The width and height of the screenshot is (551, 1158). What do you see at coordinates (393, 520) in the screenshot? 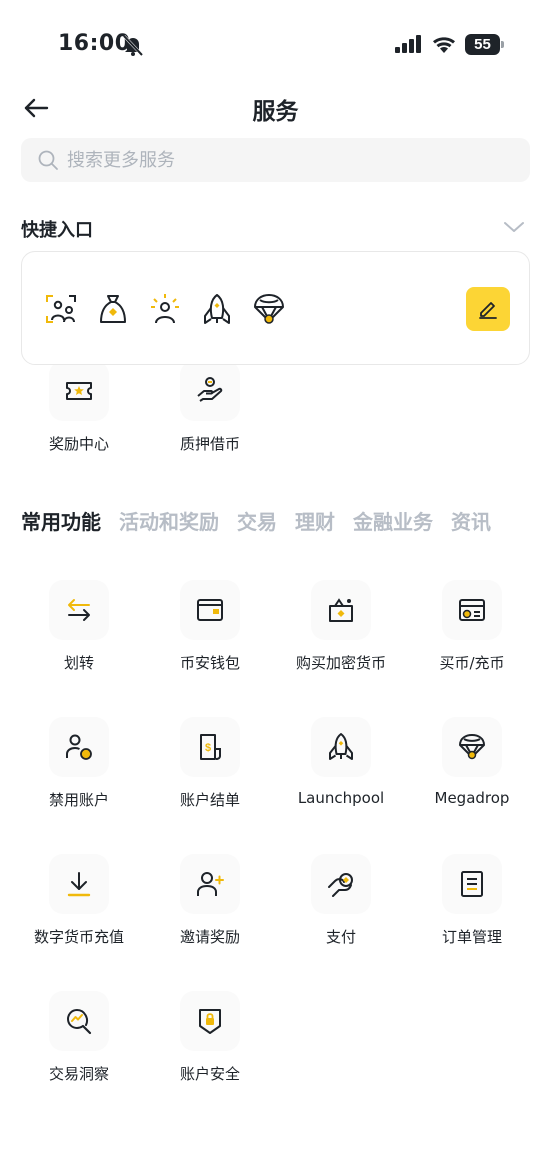
I see `tab-financial-business: 金融业务` at bounding box center [393, 520].